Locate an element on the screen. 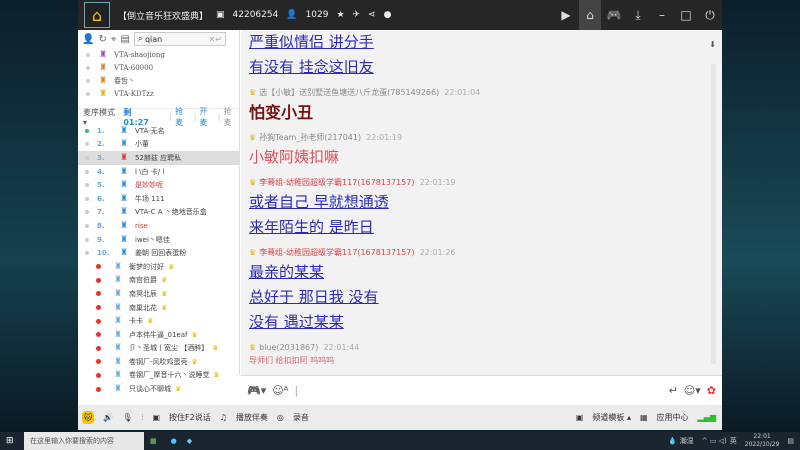 The height and width of the screenshot is (450, 800). game-icon: 🎮▾ is located at coordinates (256, 390).